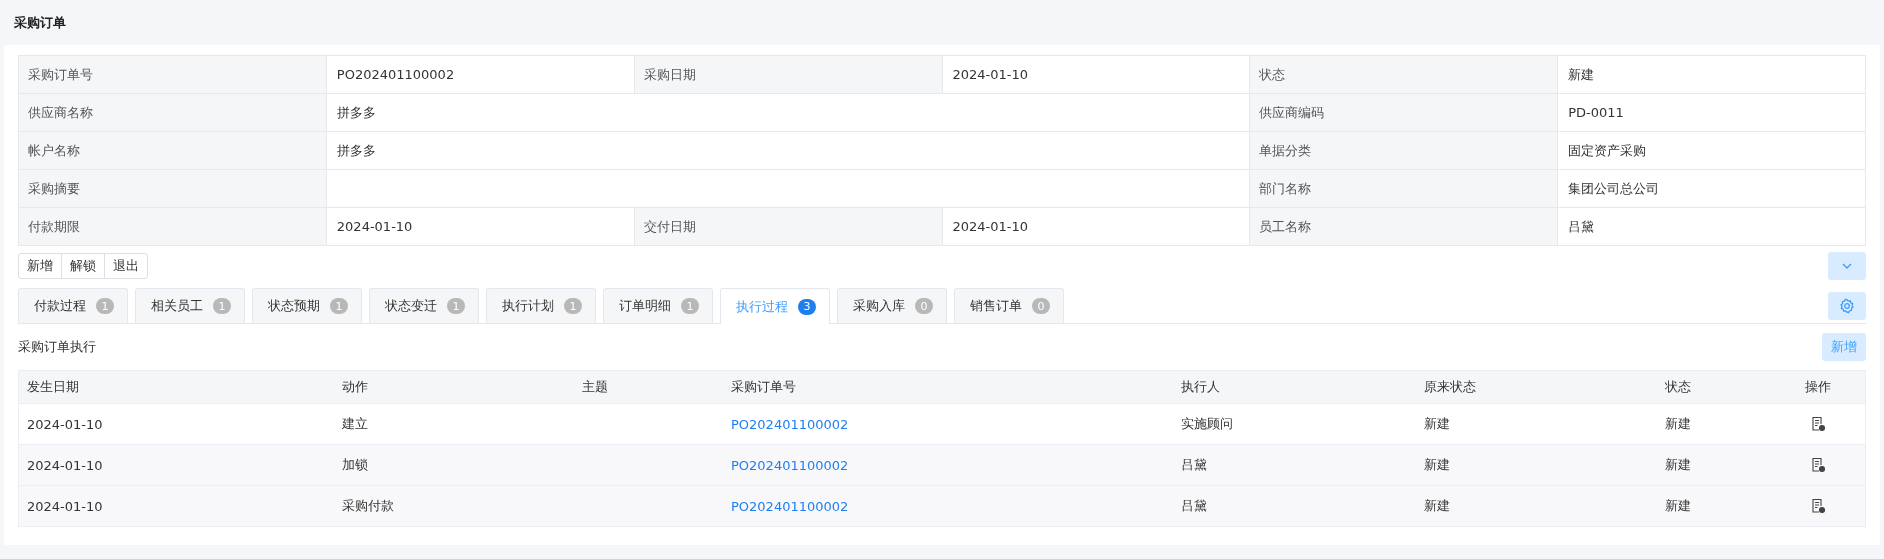 The height and width of the screenshot is (559, 1884). What do you see at coordinates (1712, 189) in the screenshot?
I see `field-value: 集团公司总公司` at bounding box center [1712, 189].